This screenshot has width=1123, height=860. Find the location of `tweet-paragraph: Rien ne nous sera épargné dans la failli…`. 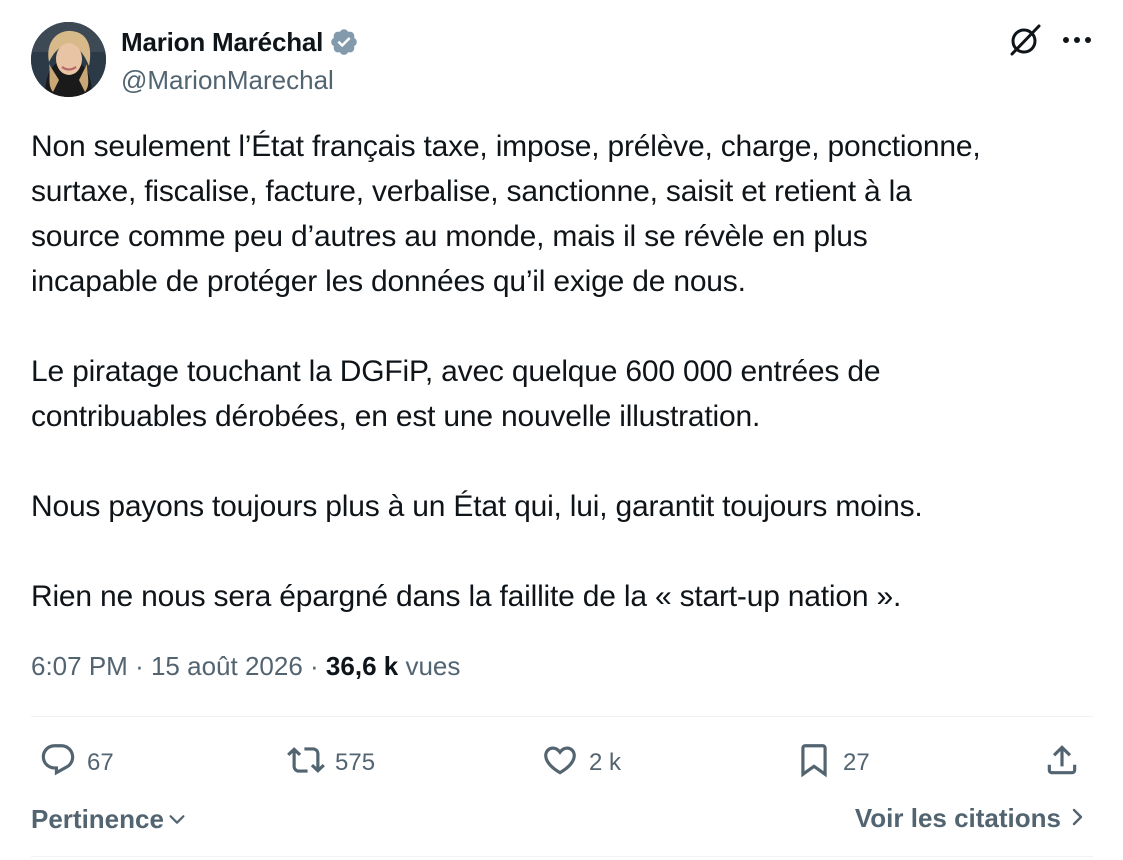

tweet-paragraph: Rien ne nous sera épargné dans la failli… is located at coordinates (566, 596).